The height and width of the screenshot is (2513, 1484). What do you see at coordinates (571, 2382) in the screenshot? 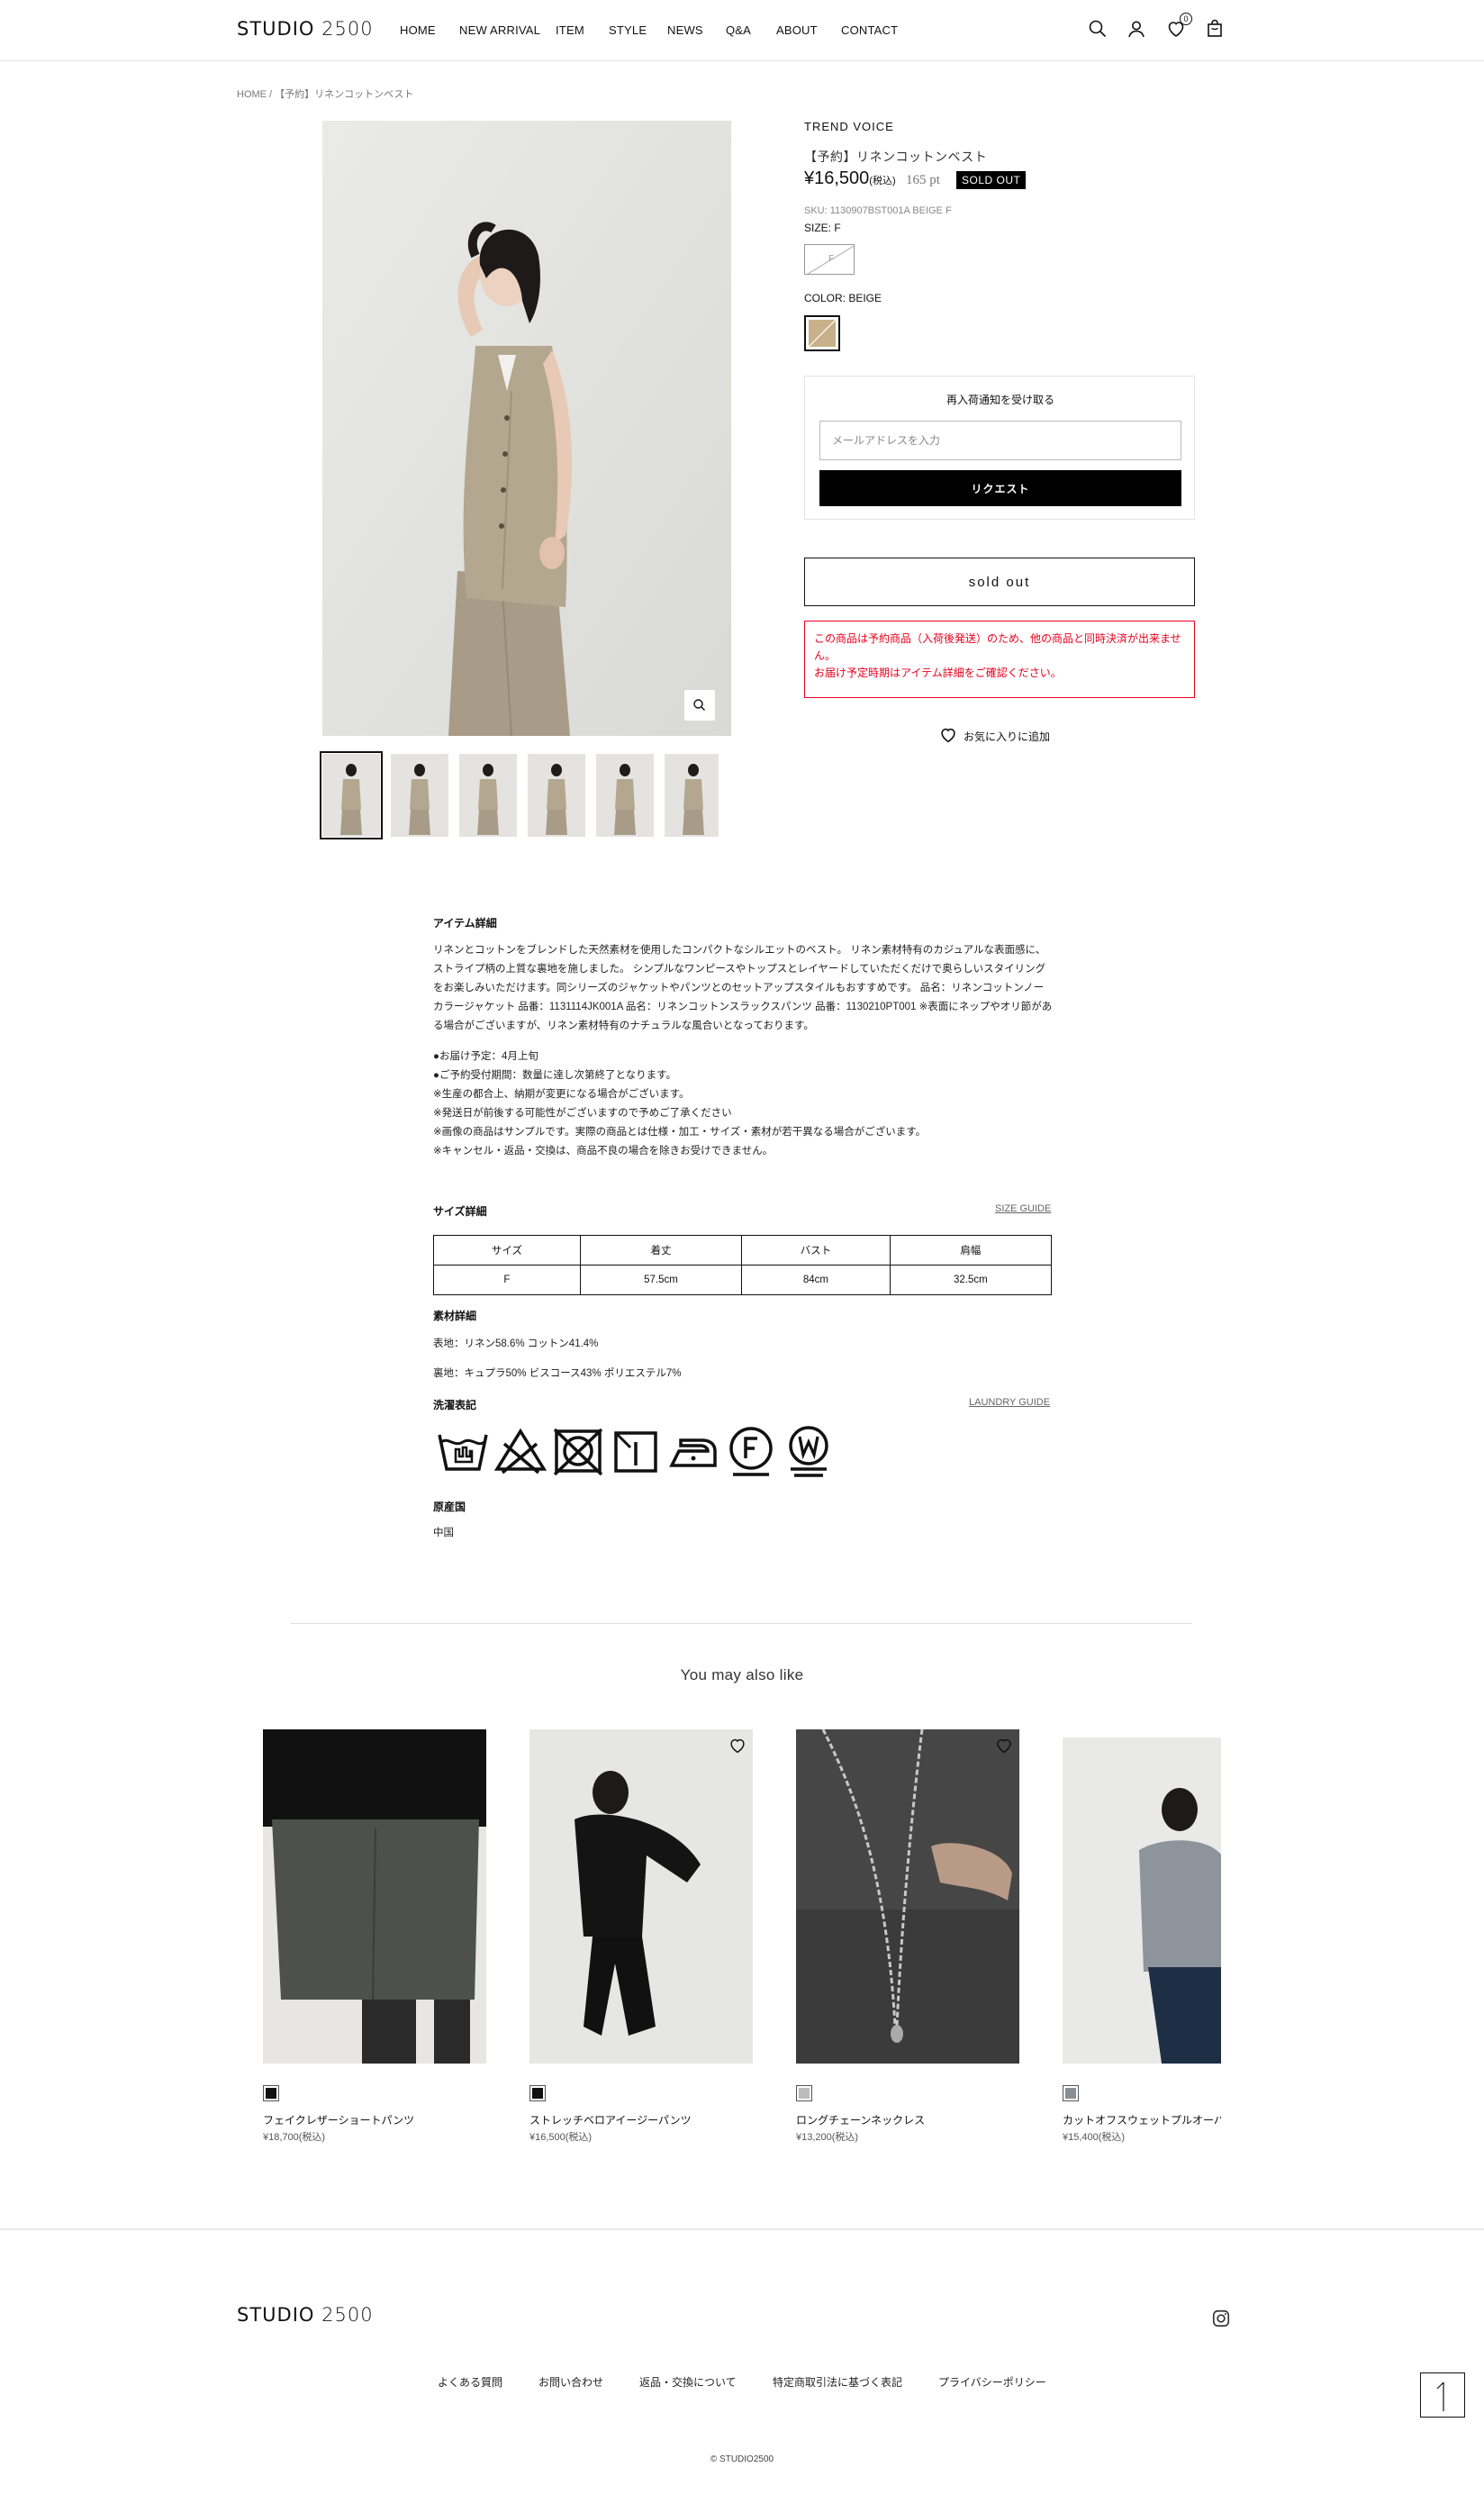
I see `footer-link-contact: お問い合わせ` at bounding box center [571, 2382].